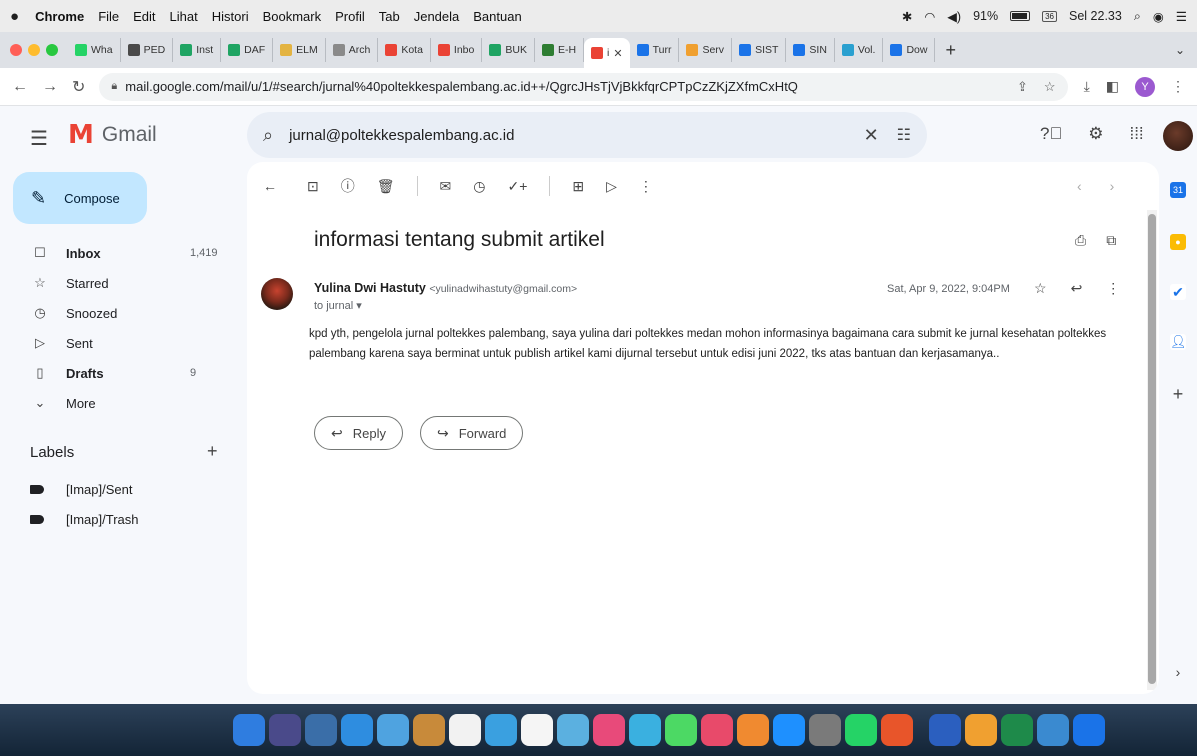  I want to click on tasks-app-icon: ✔, so click(1178, 292).